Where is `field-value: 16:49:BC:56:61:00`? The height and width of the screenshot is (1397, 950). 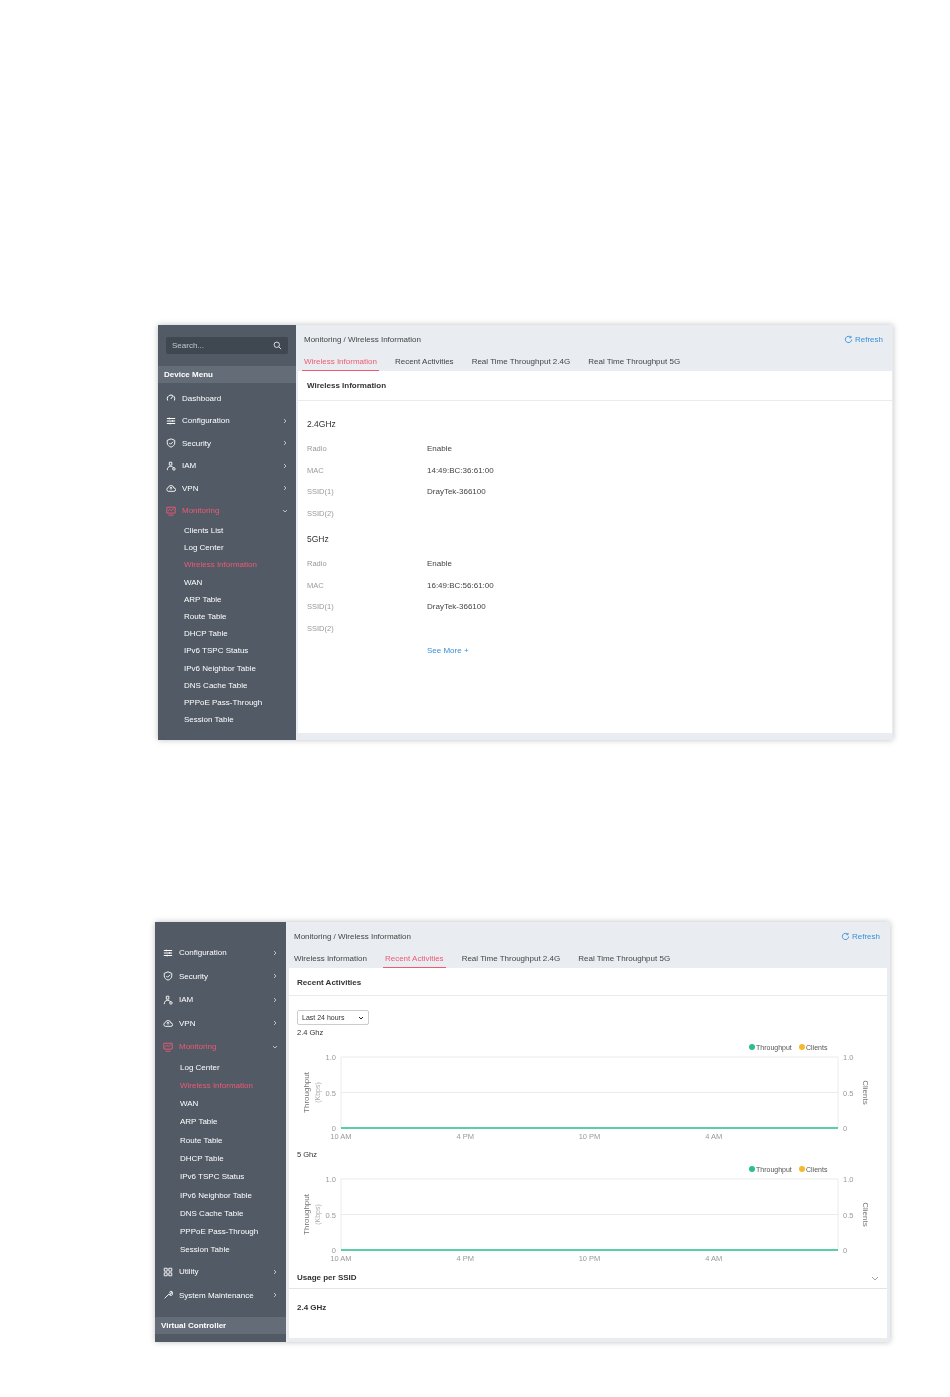 field-value: 16:49:BC:56:61:00 is located at coordinates (461, 585).